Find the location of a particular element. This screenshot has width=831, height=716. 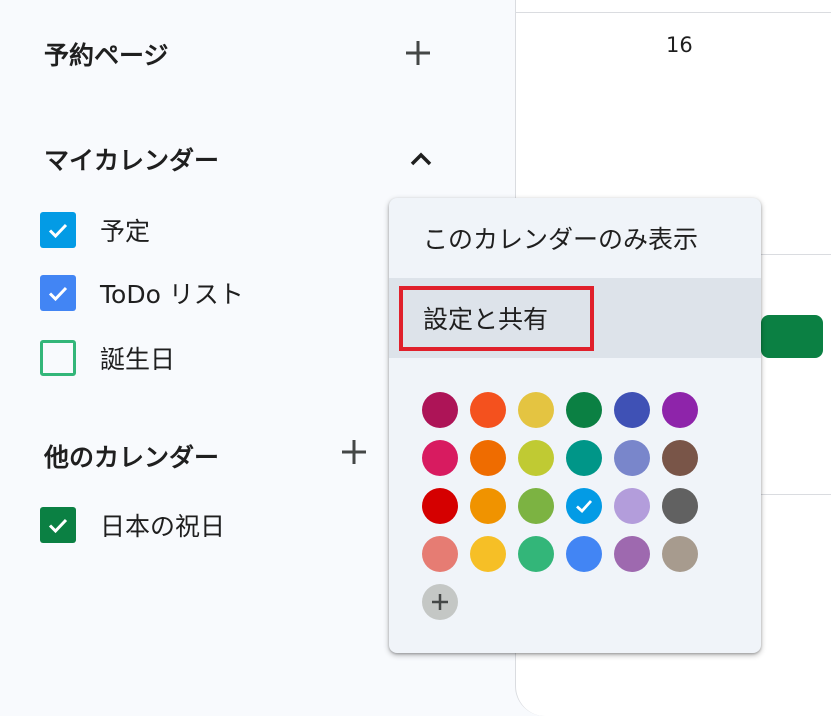

my-calendars-title: マイカレンダー is located at coordinates (132, 160).